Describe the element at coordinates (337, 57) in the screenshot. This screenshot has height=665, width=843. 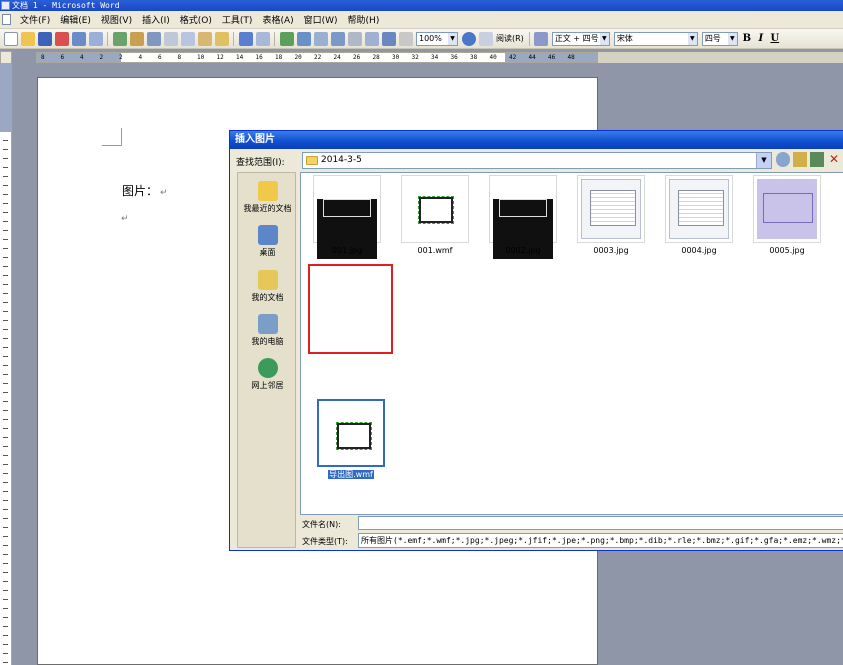
I see `ruler-tick-label: 24` at that location.